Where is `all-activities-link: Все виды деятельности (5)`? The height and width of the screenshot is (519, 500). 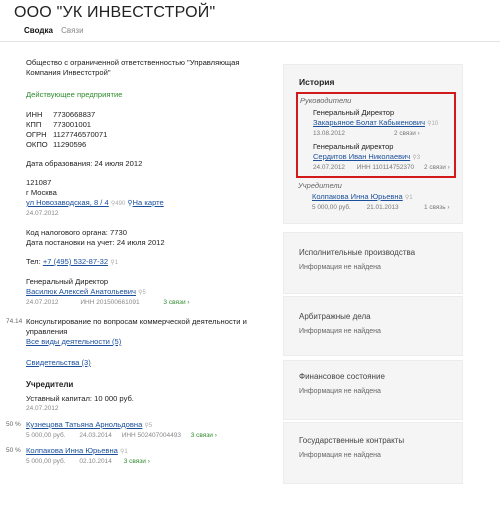 all-activities-link: Все виды деятельности (5) is located at coordinates (73, 341).